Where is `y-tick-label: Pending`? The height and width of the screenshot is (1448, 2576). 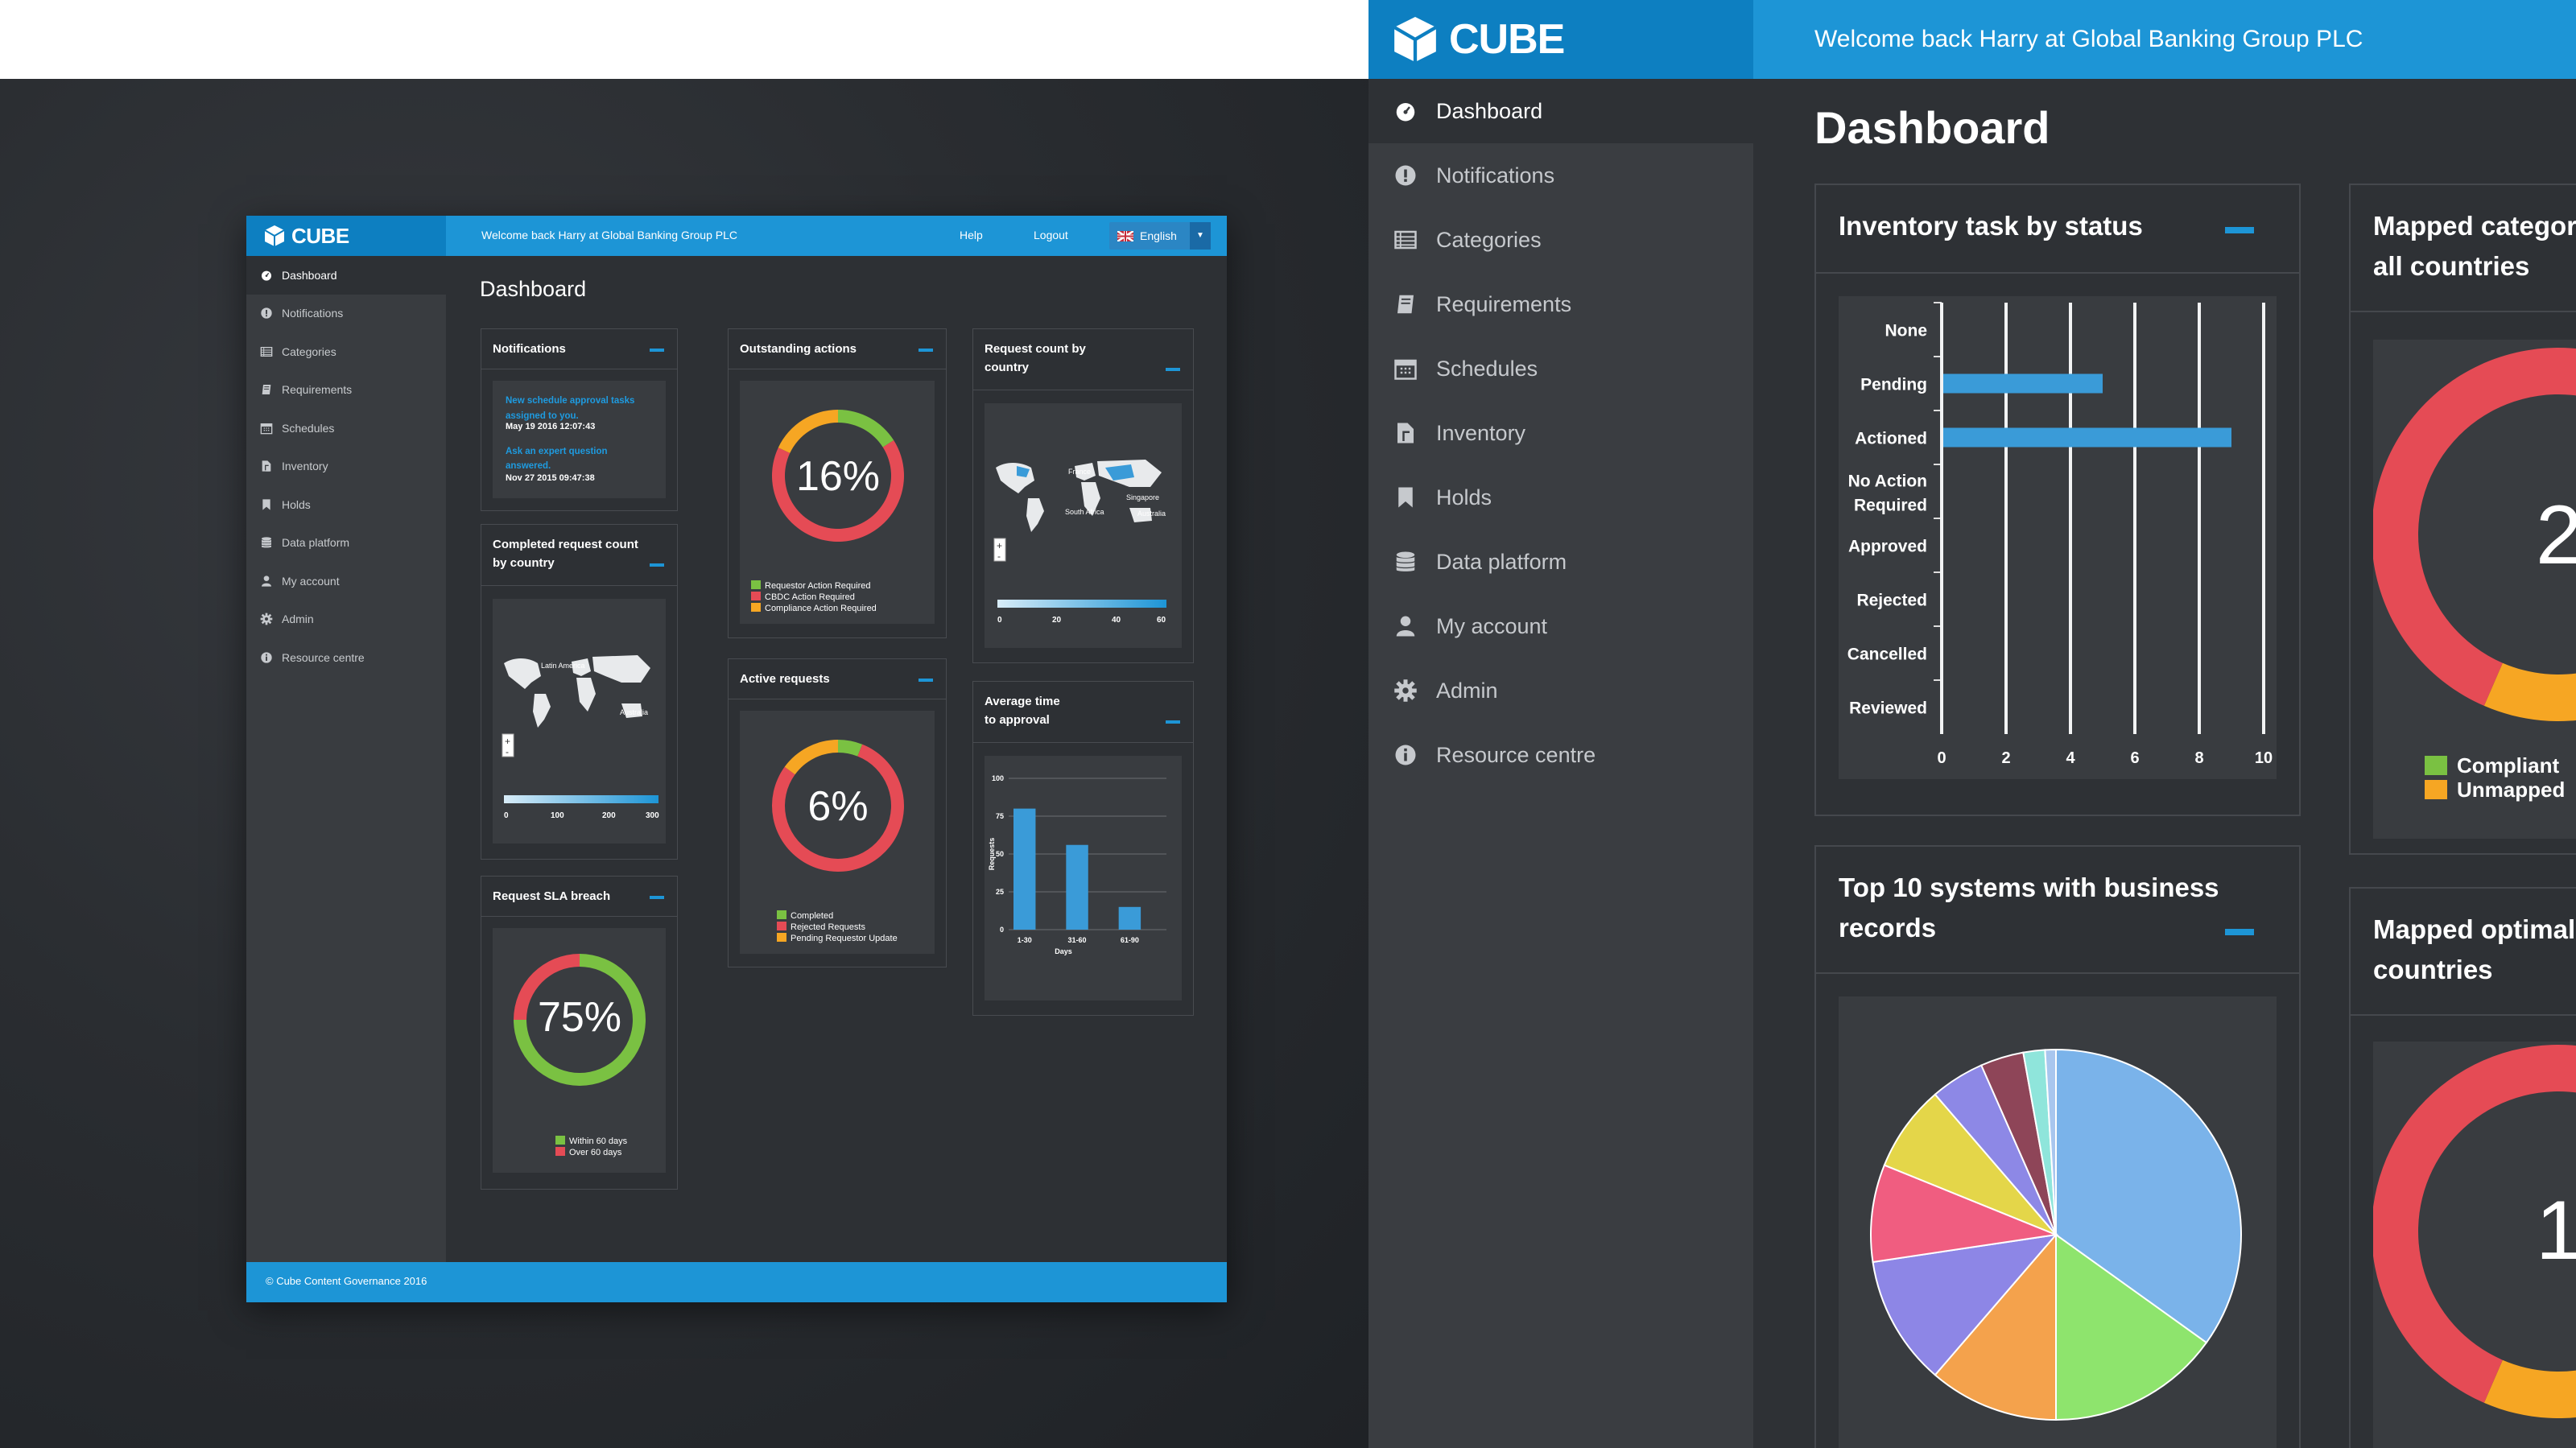 y-tick-label: Pending is located at coordinates (1893, 385).